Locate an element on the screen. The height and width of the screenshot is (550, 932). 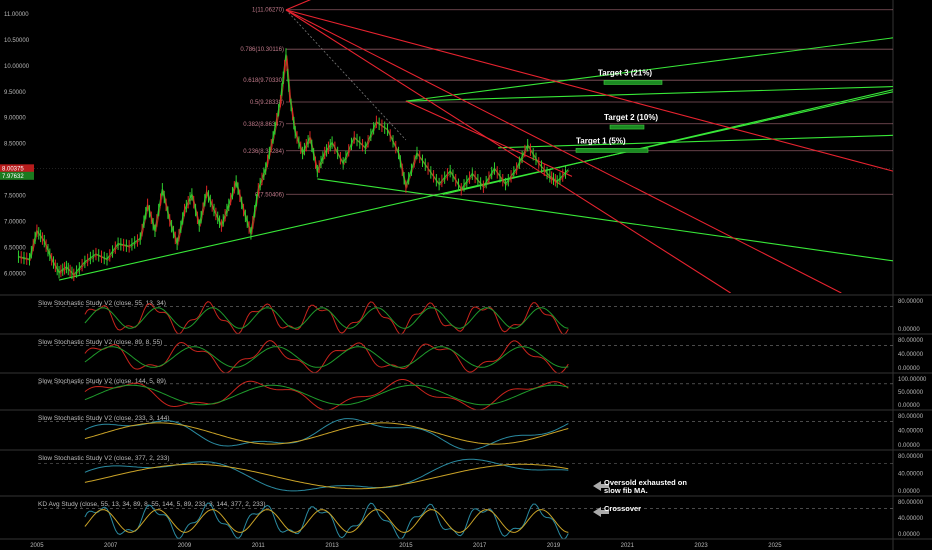
price-tick-label: 8.50000 is located at coordinates (15, 145).